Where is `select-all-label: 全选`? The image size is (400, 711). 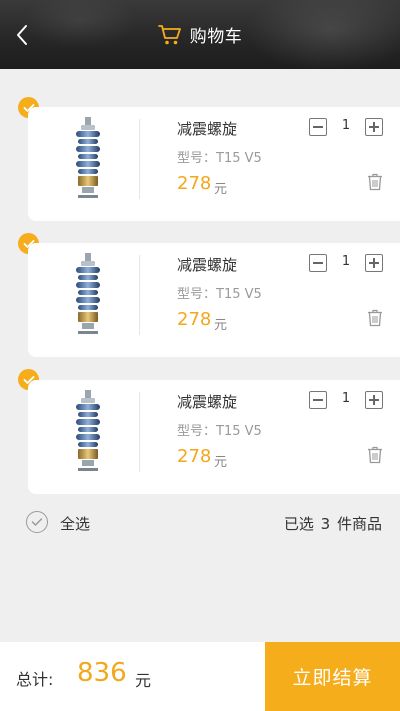
select-all-label: 全选 is located at coordinates (75, 523).